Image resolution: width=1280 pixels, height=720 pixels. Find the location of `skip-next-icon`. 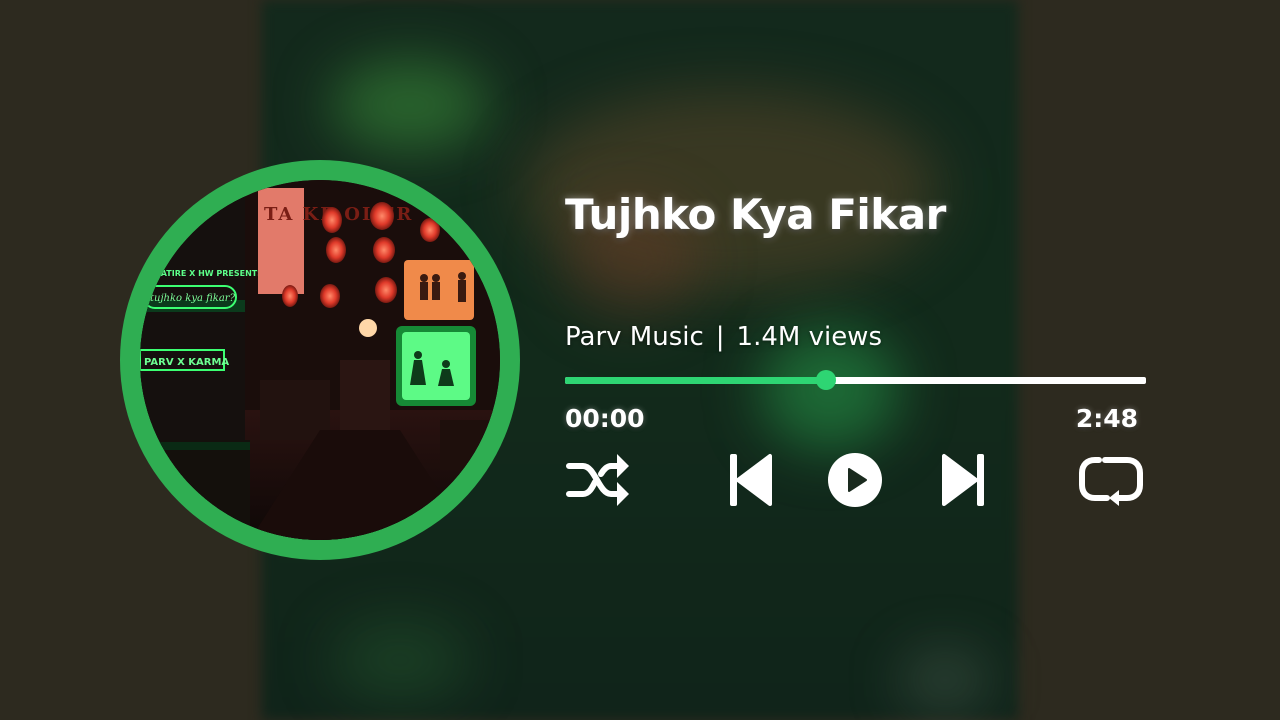

skip-next-icon is located at coordinates (963, 480).